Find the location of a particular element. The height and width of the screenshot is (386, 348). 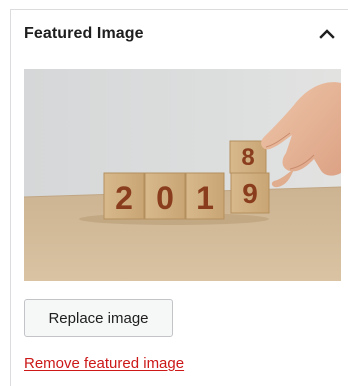

remove-featured-image-link: Remove featured image is located at coordinates (104, 363).